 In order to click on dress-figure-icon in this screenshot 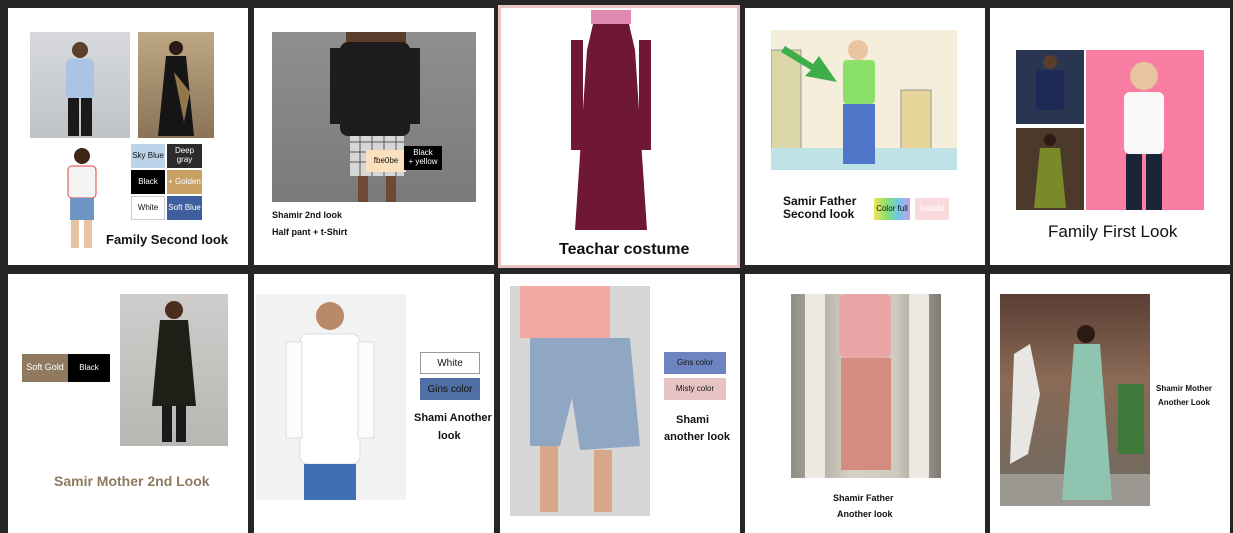, I will do `click(611, 120)`.